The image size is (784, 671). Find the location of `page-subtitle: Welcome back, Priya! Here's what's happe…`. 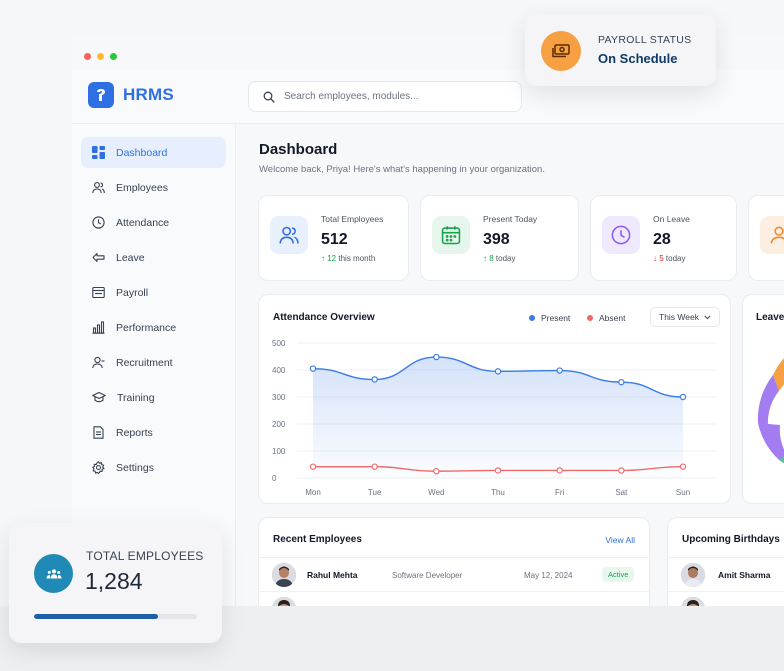

page-subtitle: Welcome back, Priya! Here's what's happe… is located at coordinates (402, 169).